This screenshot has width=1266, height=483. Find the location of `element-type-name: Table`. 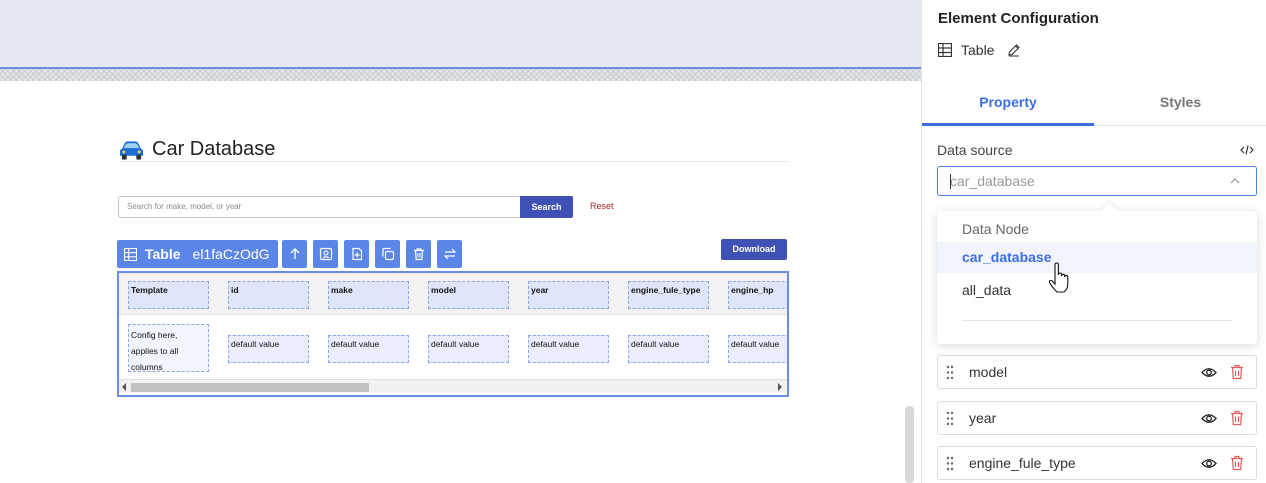

element-type-name: Table is located at coordinates (978, 50).